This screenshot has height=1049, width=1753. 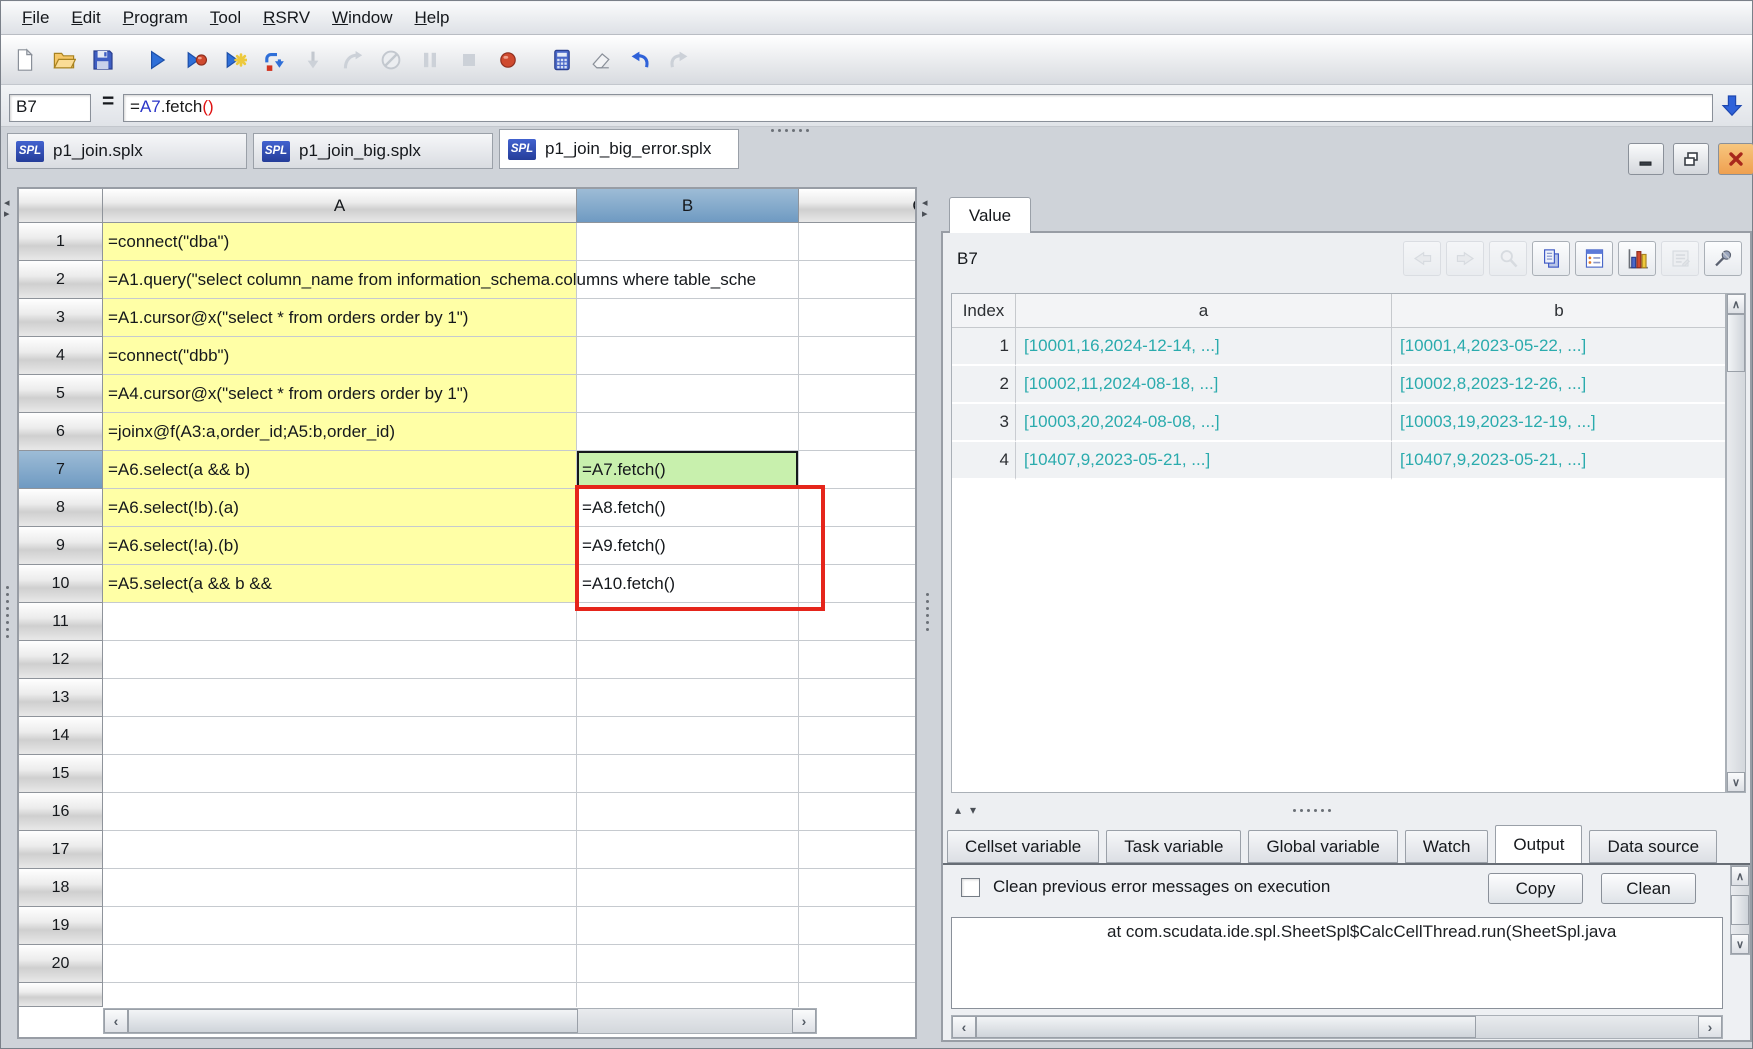 I want to click on splitter-left-icon: ◂, so click(x=925, y=203).